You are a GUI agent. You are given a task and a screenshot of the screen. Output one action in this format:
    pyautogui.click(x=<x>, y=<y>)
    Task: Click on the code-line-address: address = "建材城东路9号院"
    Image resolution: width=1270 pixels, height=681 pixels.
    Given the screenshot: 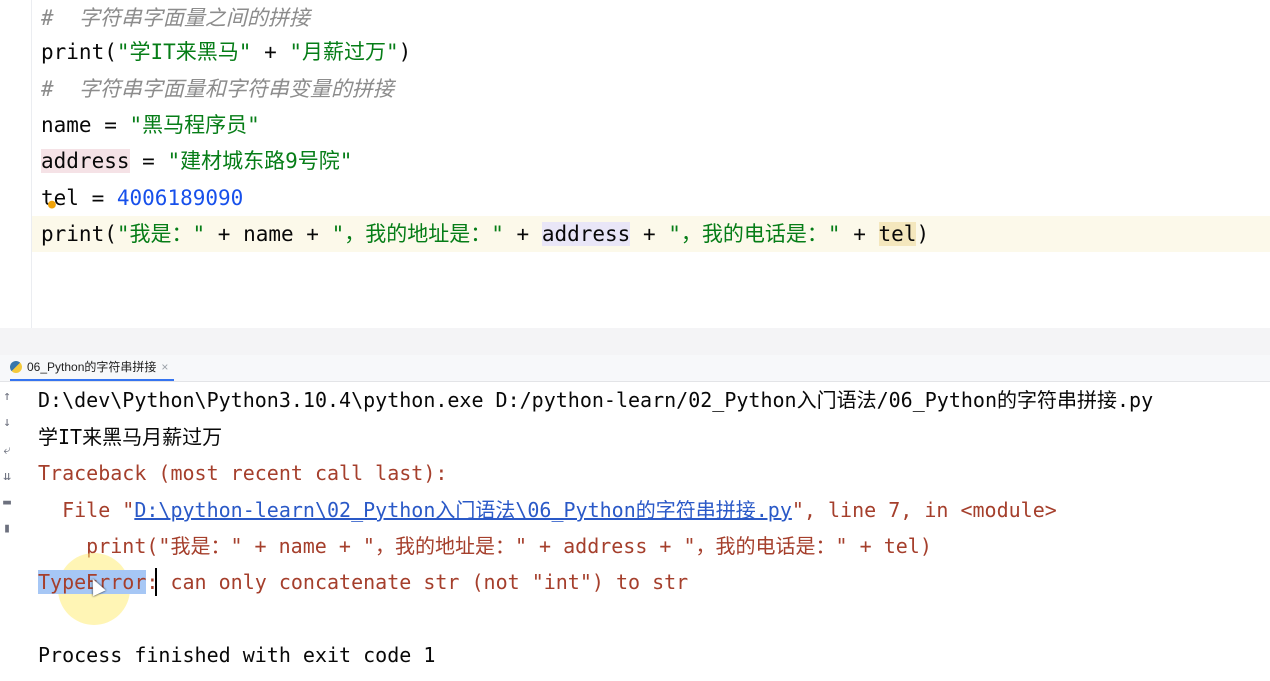 What is the action you would take?
    pyautogui.click(x=196, y=161)
    